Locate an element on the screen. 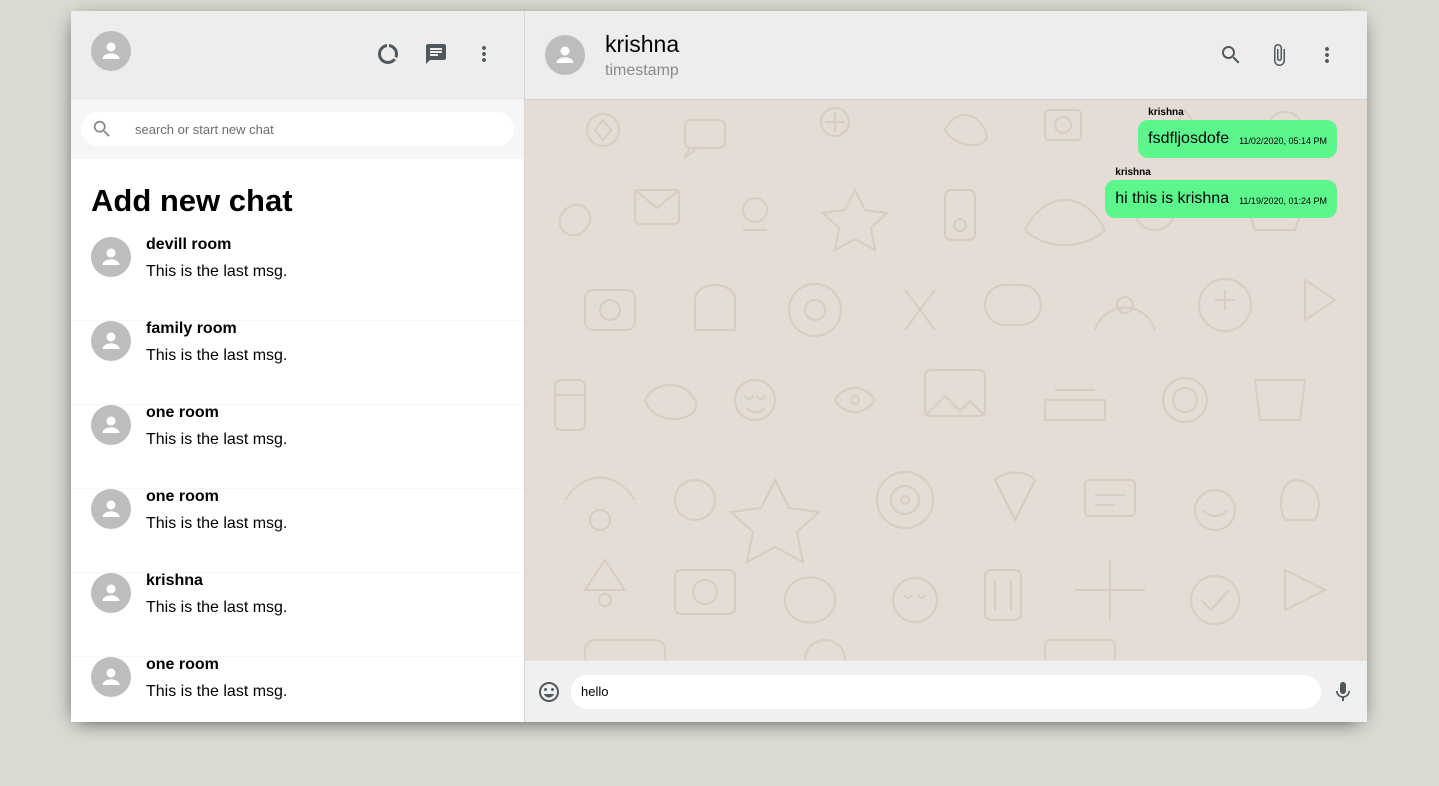  chat-header-info: krishna timestamp is located at coordinates (908, 55).